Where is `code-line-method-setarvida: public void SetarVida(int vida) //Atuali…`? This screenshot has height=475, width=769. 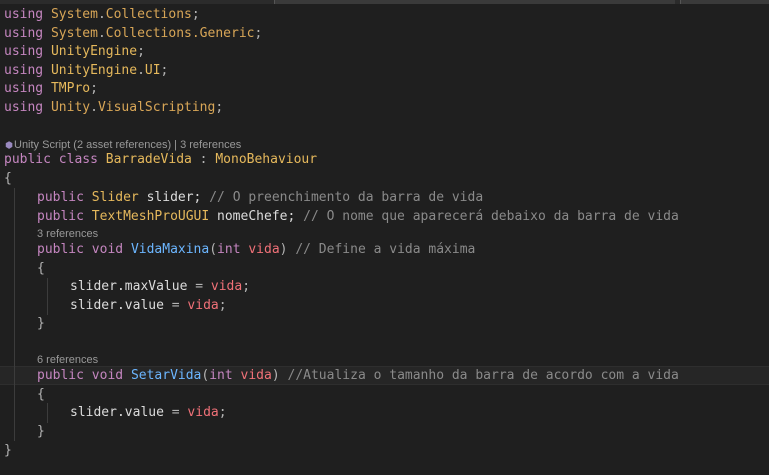
code-line-method-setarvida: public void SetarVida(int vida) //Atuali… is located at coordinates (358, 375).